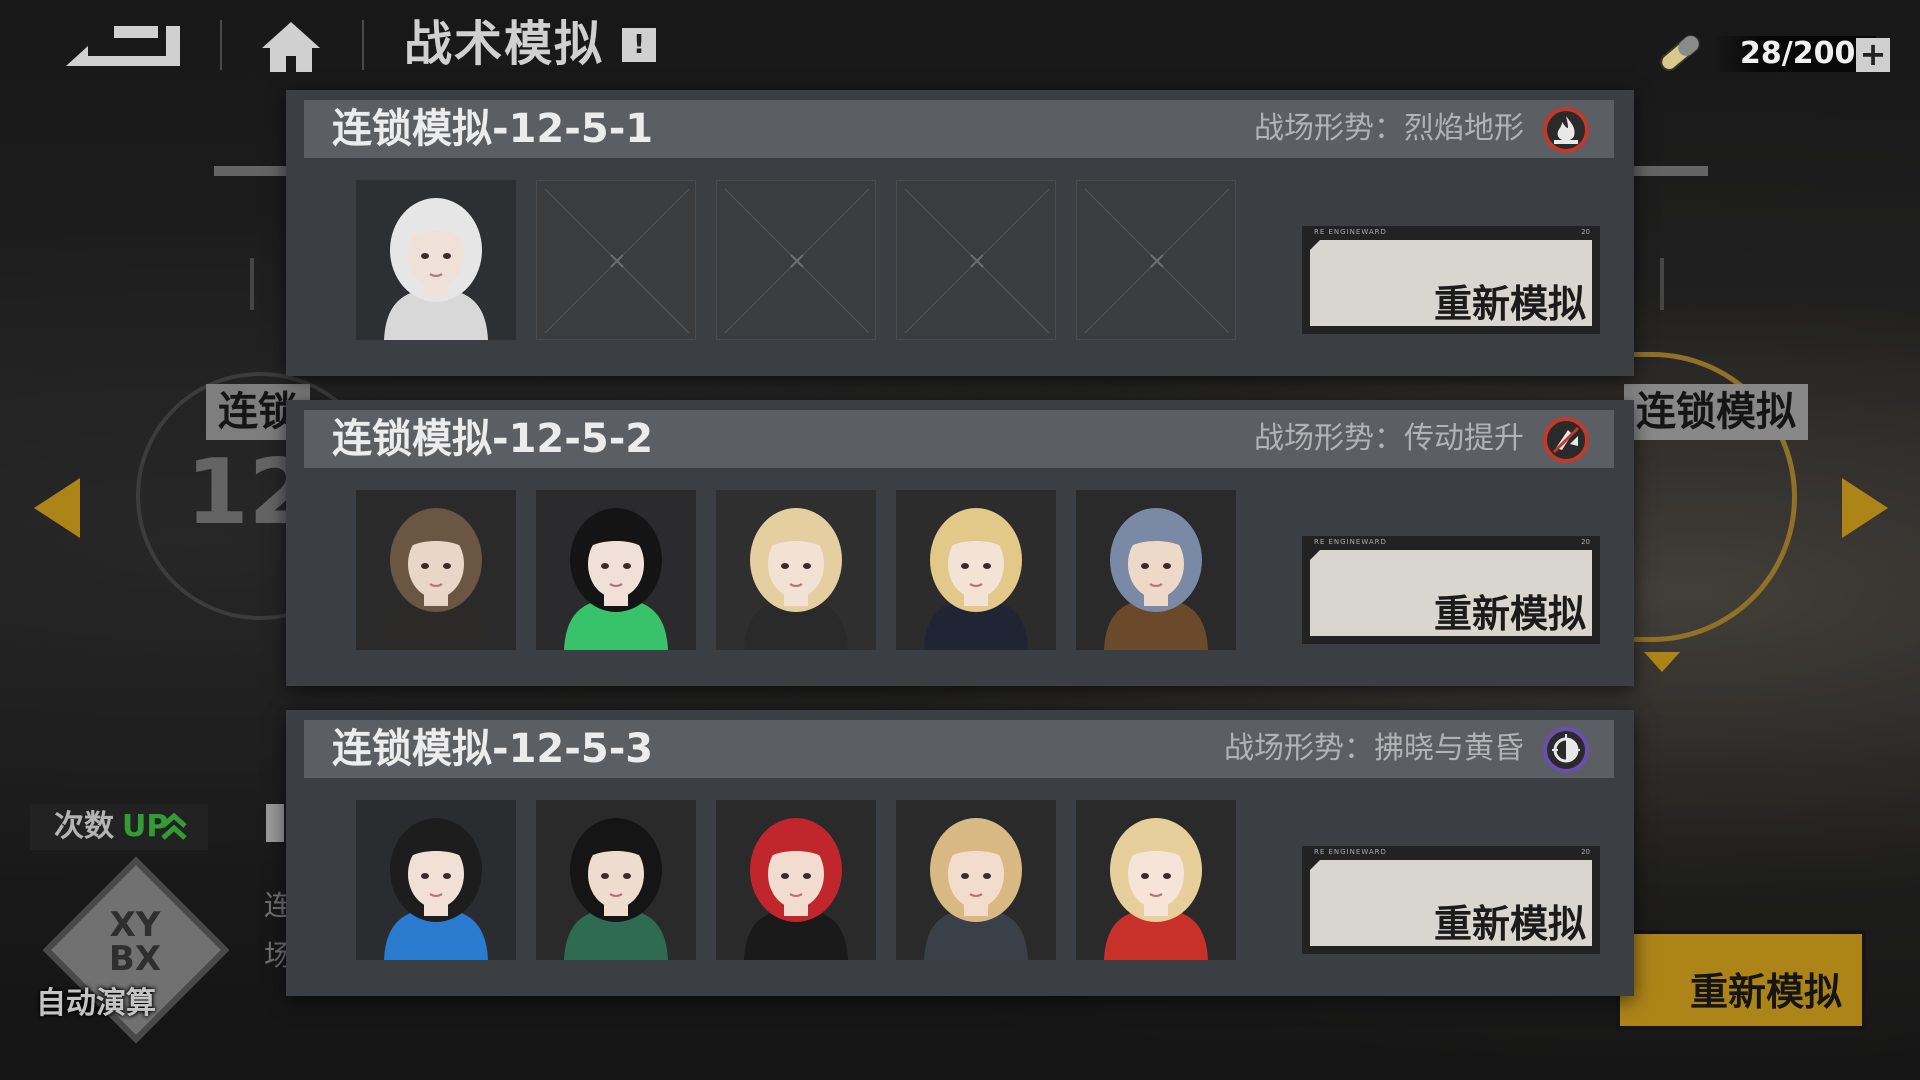 The width and height of the screenshot is (1920, 1080). Describe the element at coordinates (436, 260) in the screenshot. I see `team-slot-white-hair-girl` at that location.